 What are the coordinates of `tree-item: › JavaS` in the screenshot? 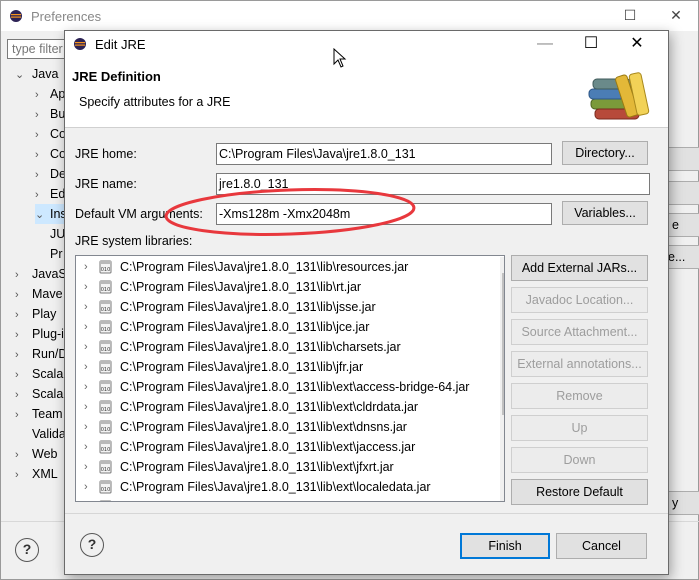 It's located at (41, 274).